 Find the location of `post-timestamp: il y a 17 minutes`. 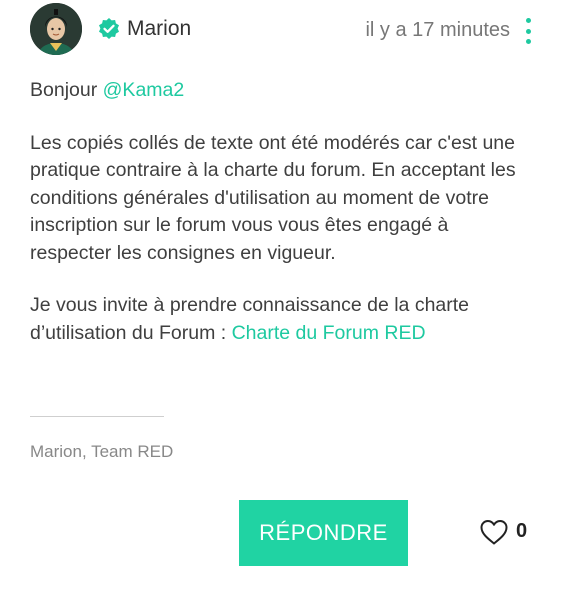

post-timestamp: il y a 17 minutes is located at coordinates (437, 30).